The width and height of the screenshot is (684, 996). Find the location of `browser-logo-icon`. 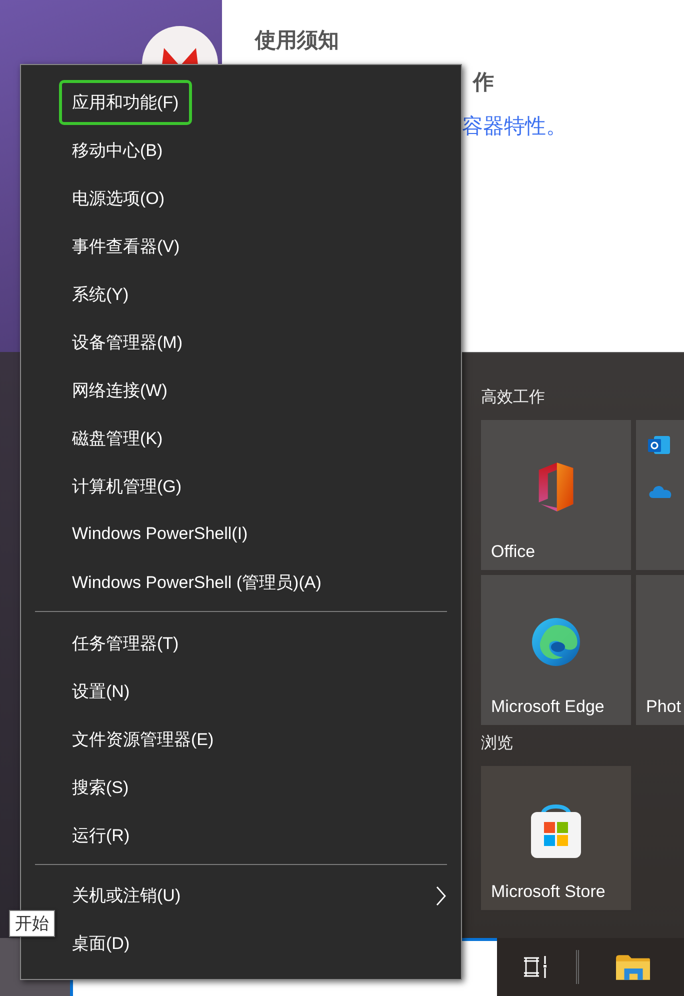

browser-logo-icon is located at coordinates (556, 642).